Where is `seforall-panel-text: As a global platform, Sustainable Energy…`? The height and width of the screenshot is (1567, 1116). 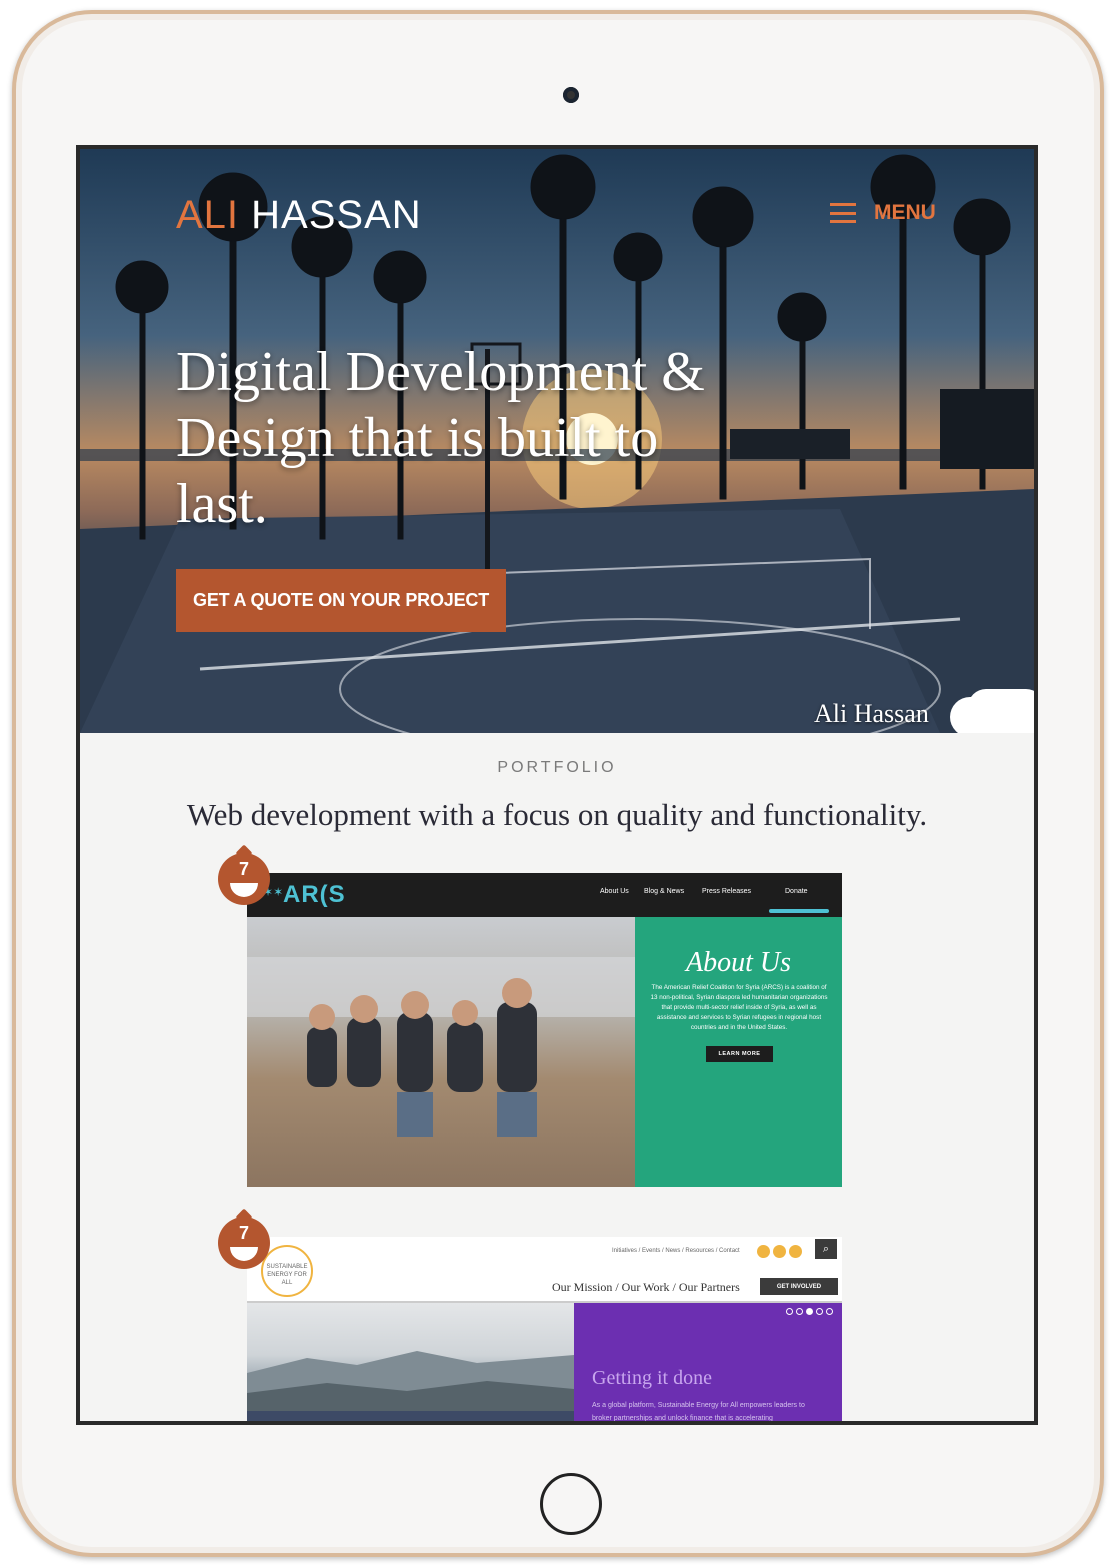
seforall-panel-text: As a global platform, Sustainable Energy… is located at coordinates (698, 1411).